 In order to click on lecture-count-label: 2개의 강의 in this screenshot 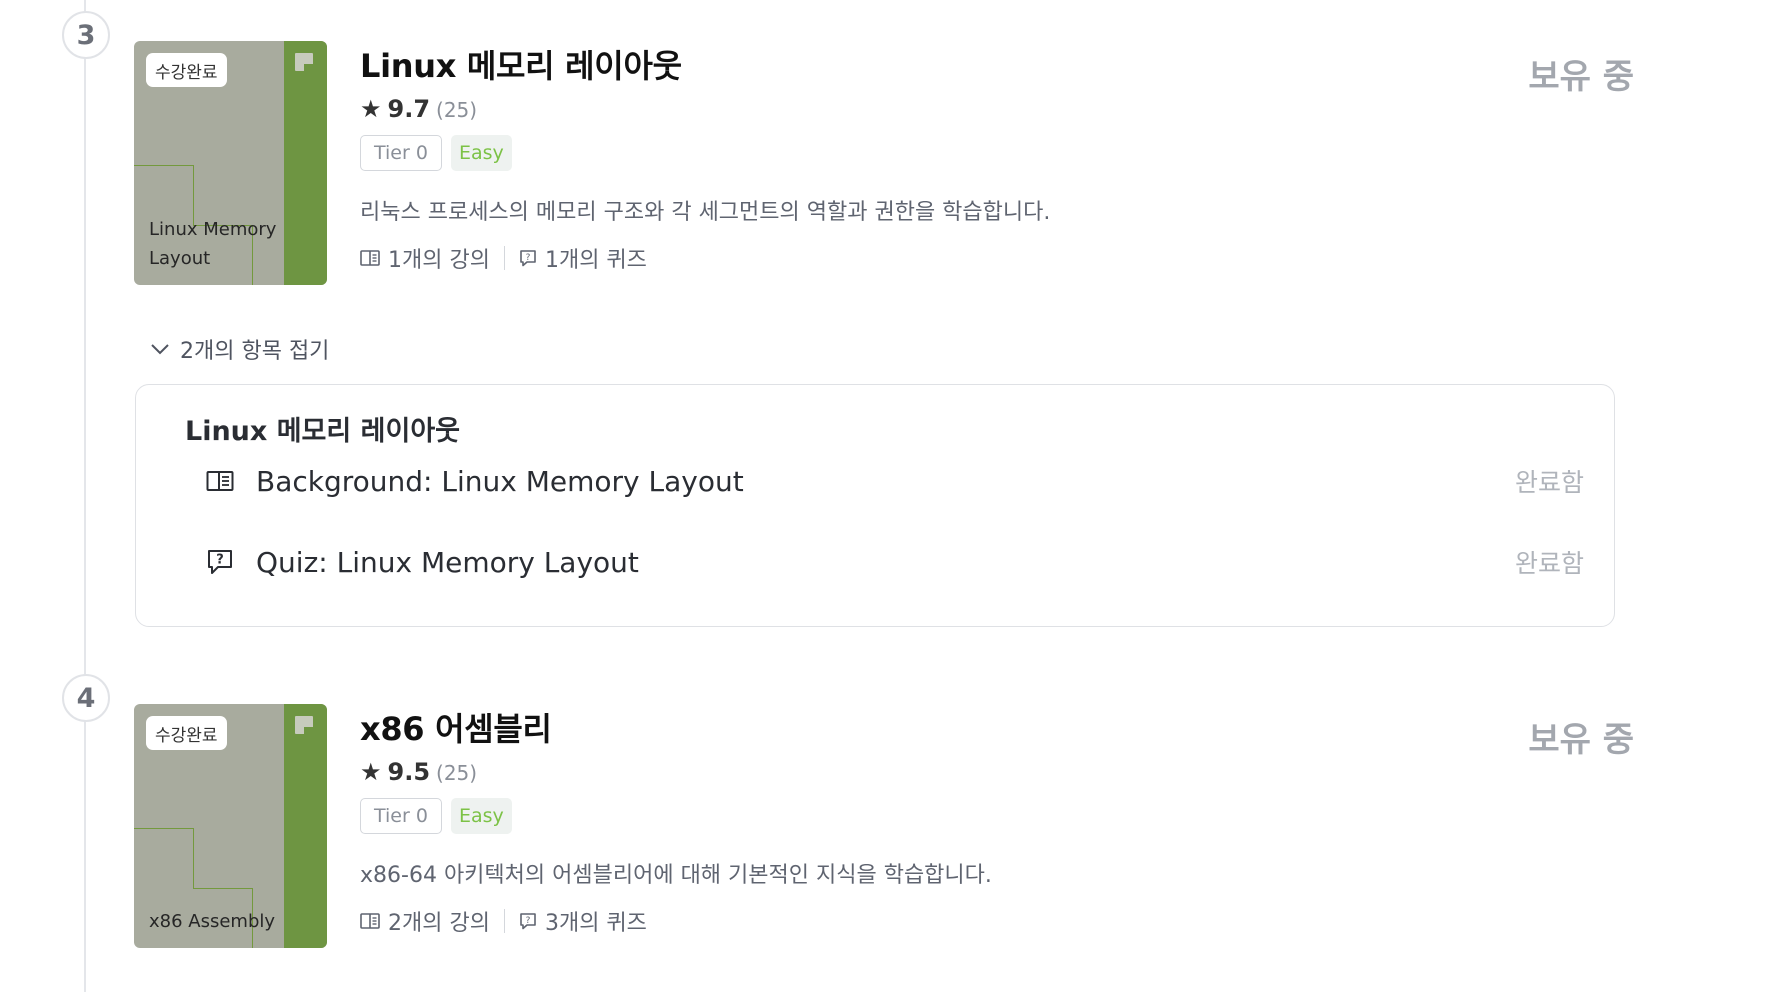, I will do `click(439, 923)`.